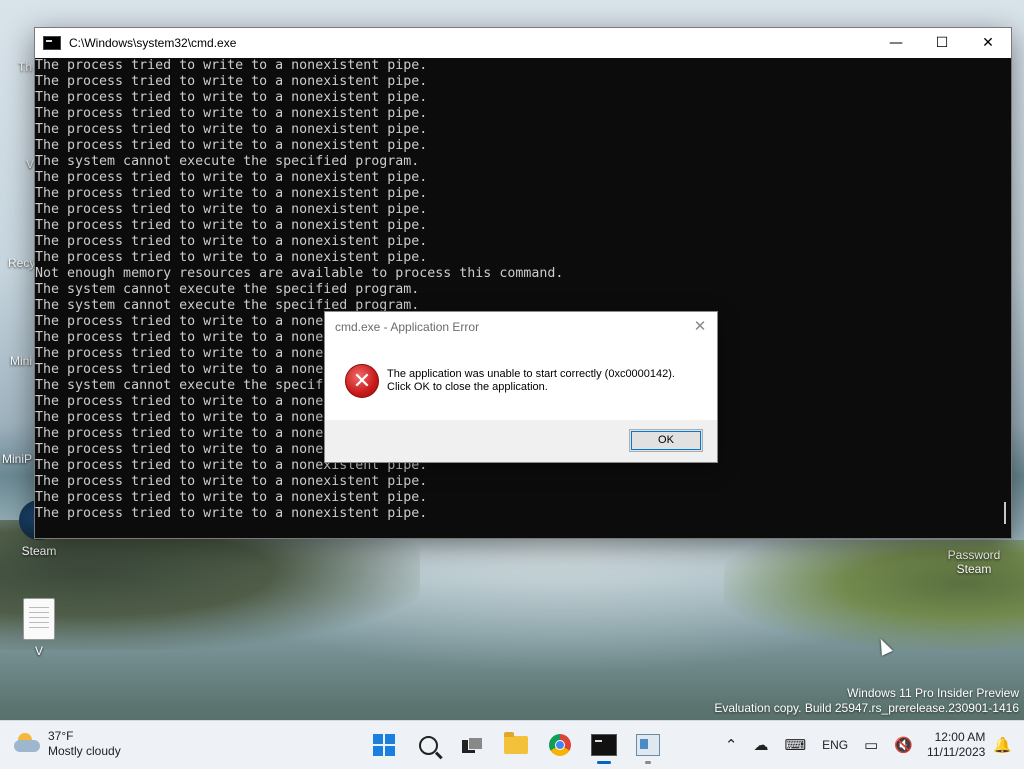  I want to click on folder-icon, so click(516, 743).